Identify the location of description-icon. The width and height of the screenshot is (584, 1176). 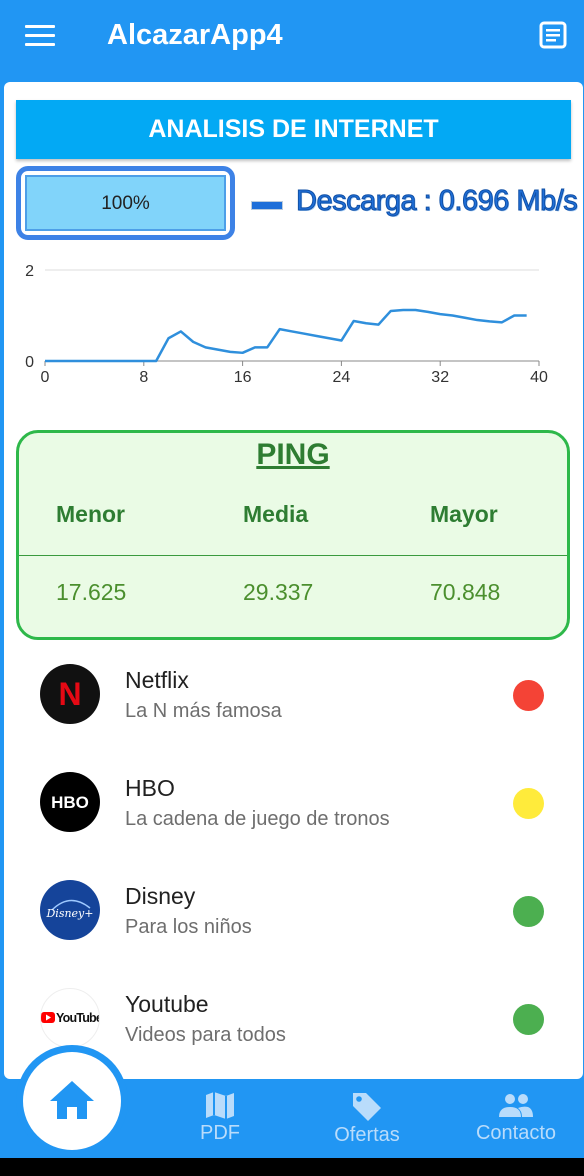
(553, 35).